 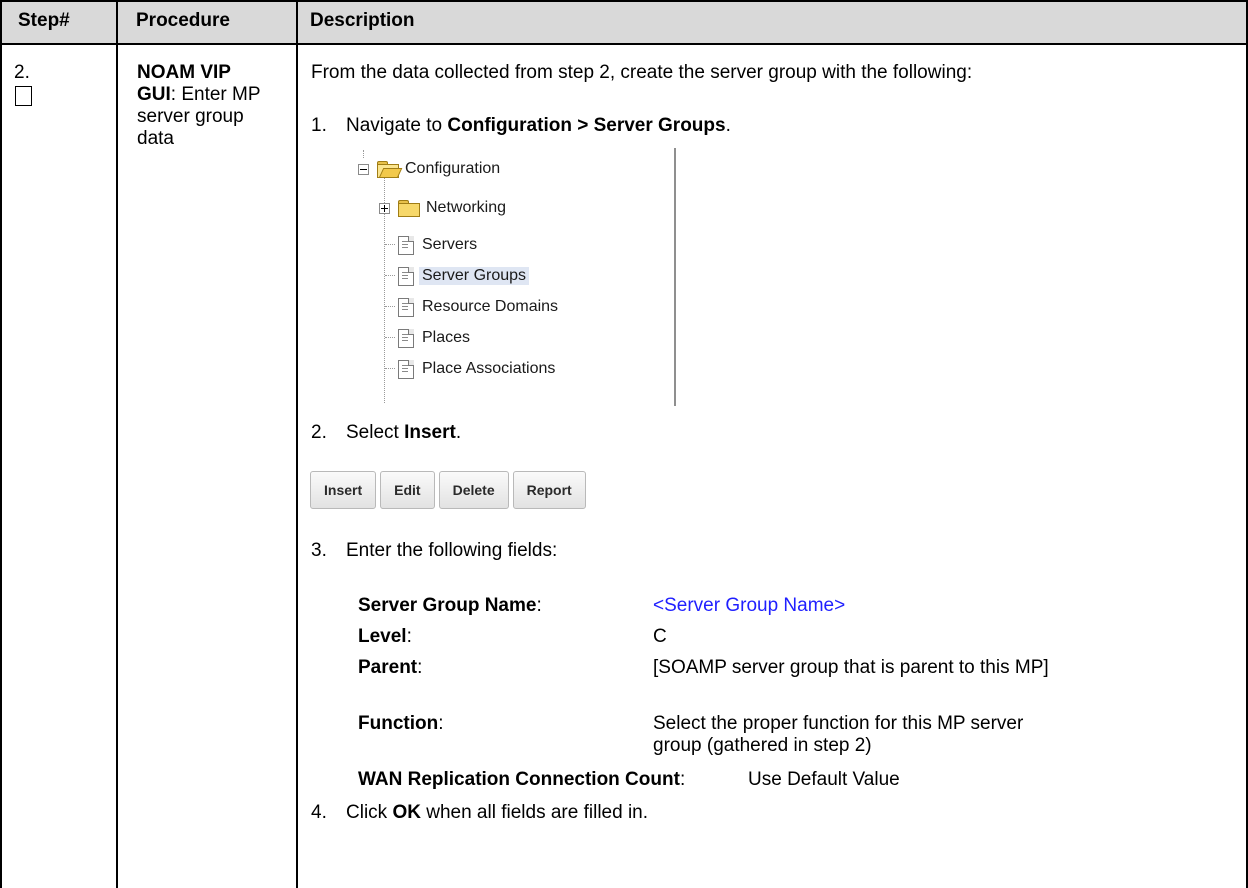 I want to click on tree-item-resource-domains: Resource Domains, so click(x=478, y=307).